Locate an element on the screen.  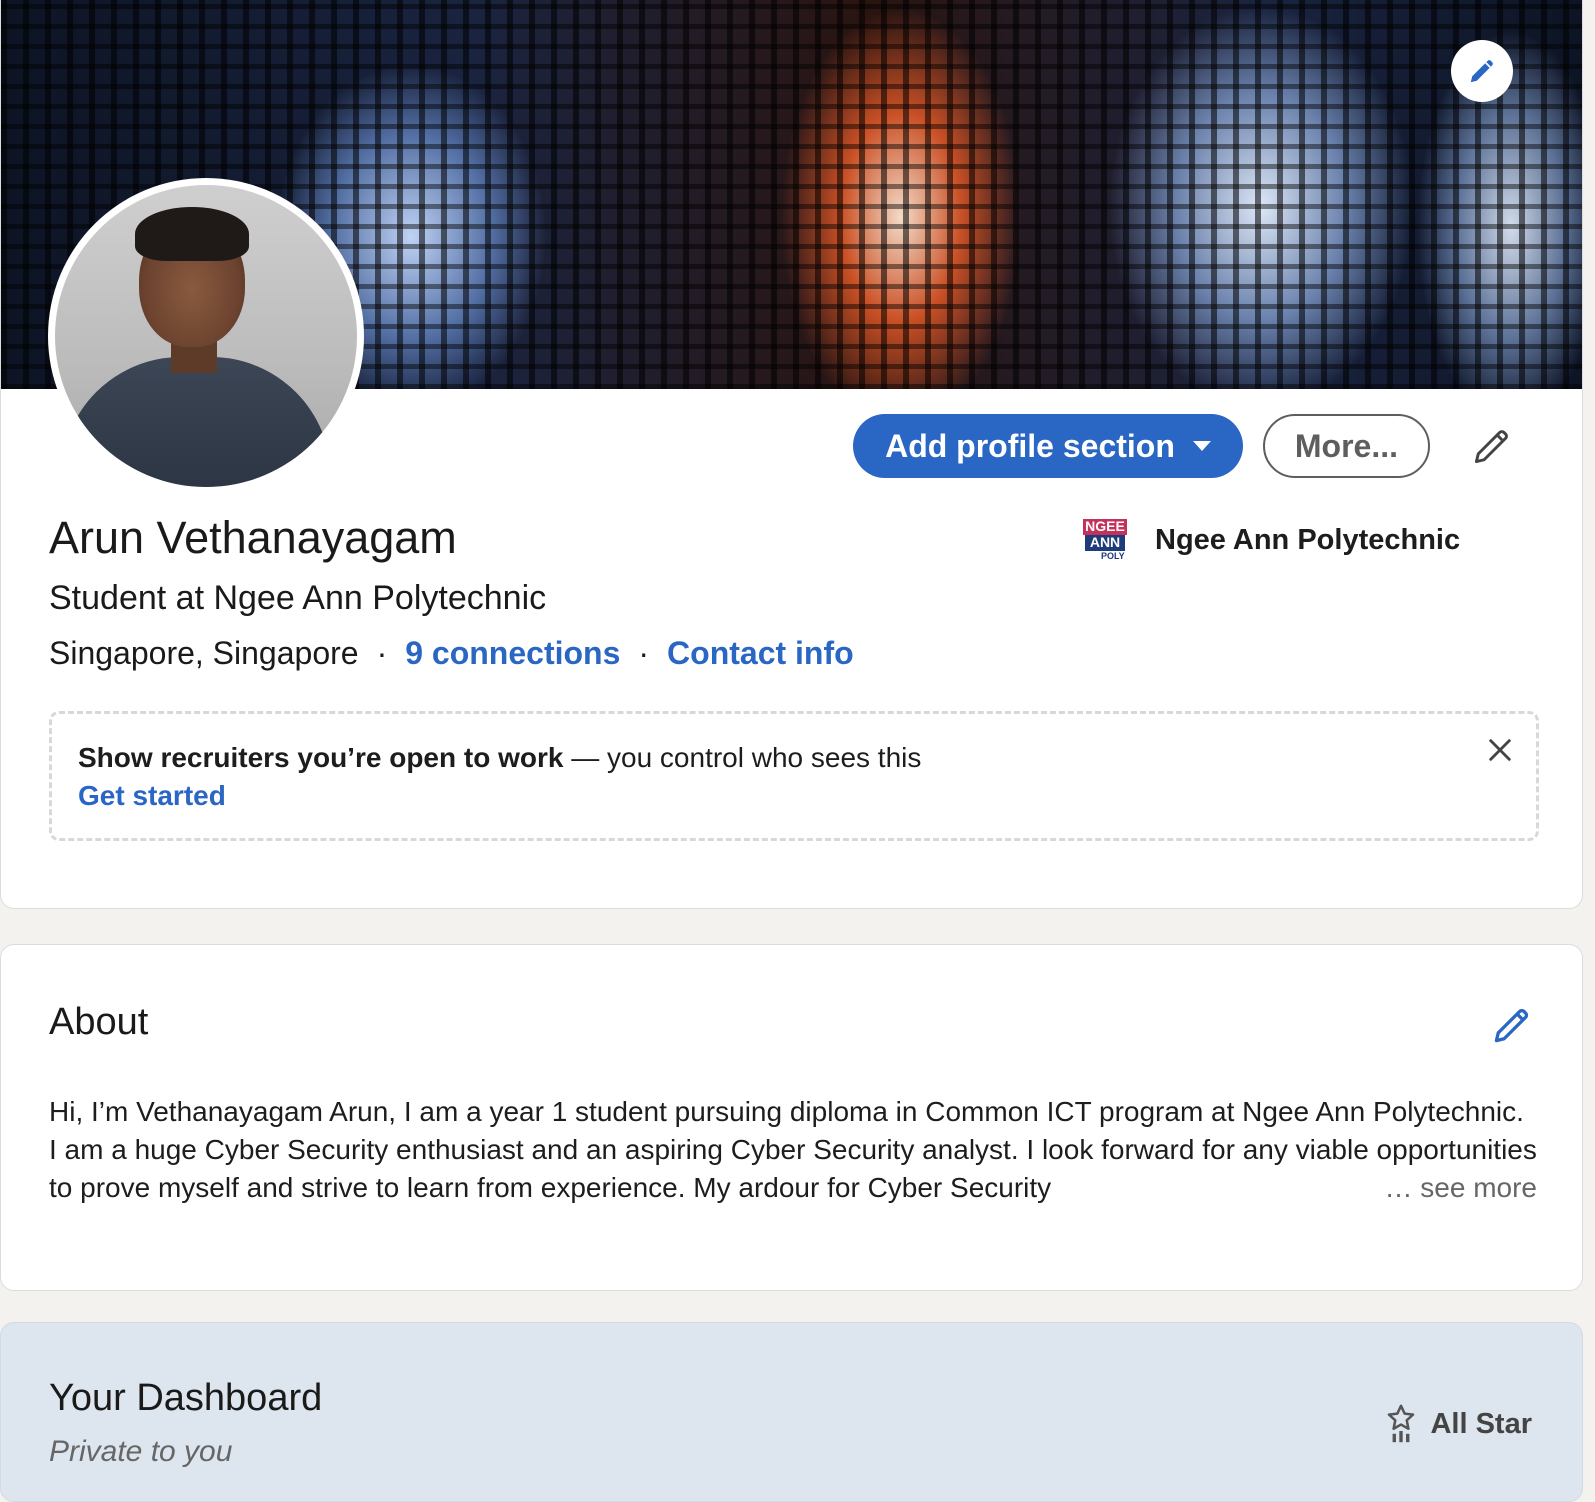
all-star-label: All Star is located at coordinates (1481, 1423).